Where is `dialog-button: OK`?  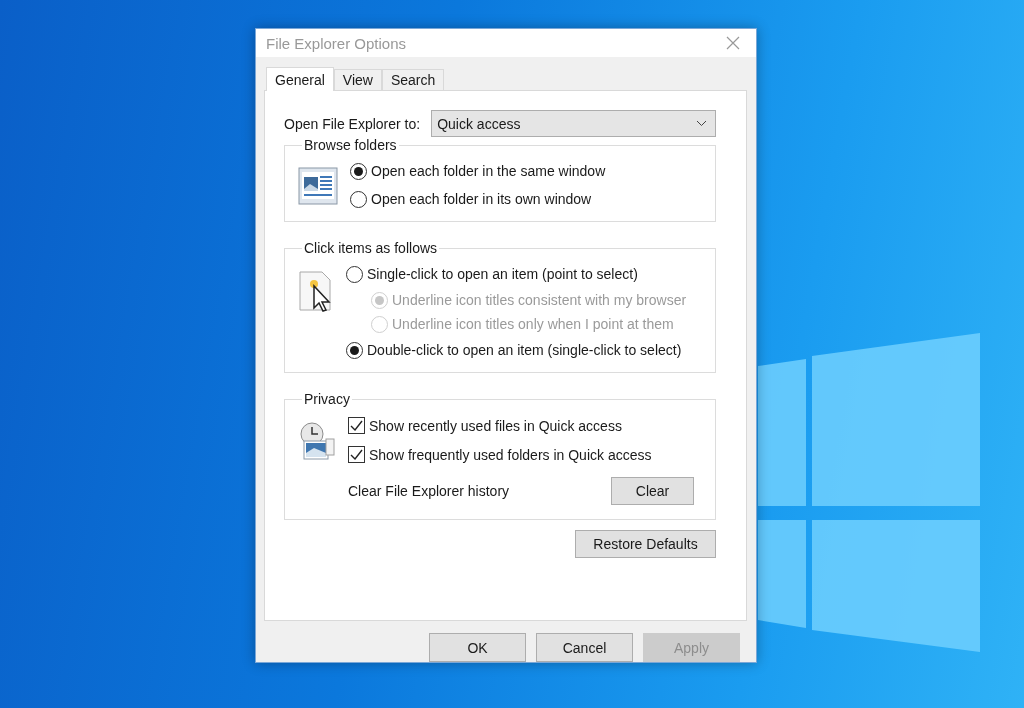 dialog-button: OK is located at coordinates (477, 647).